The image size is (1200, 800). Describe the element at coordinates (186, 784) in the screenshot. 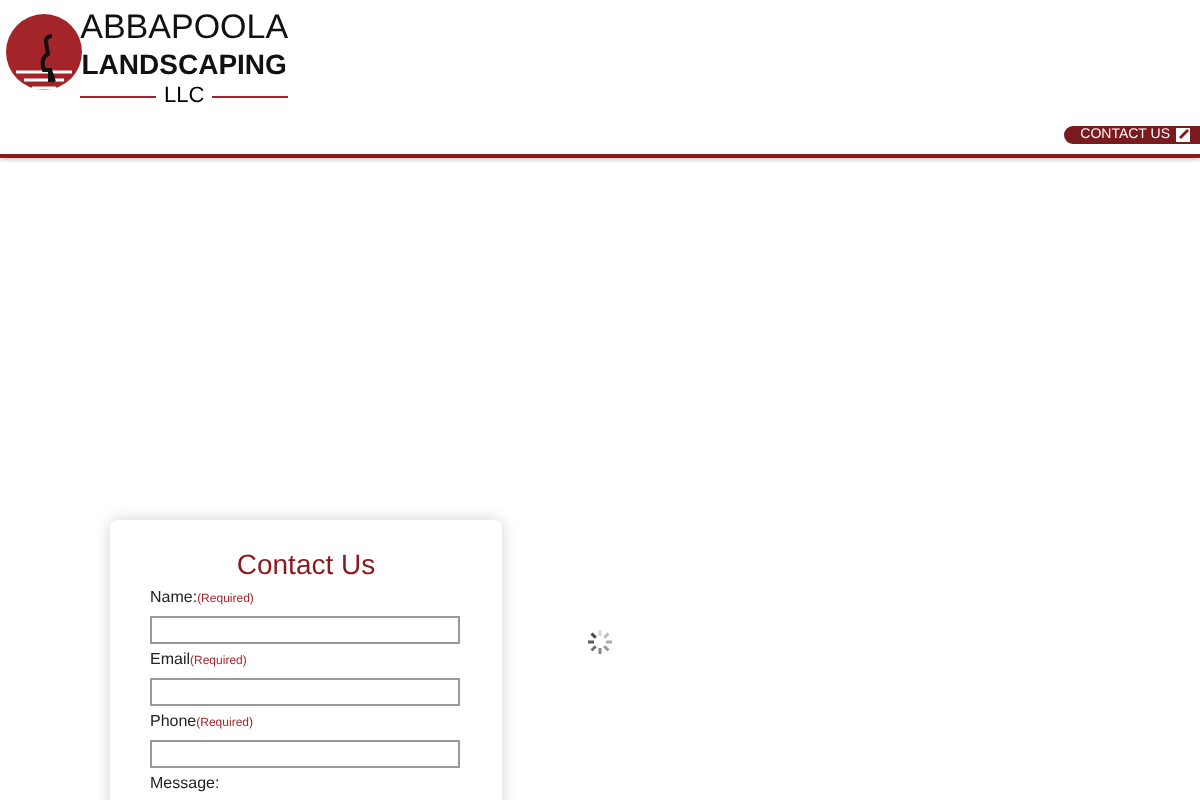

I see `field-label: Message:` at that location.